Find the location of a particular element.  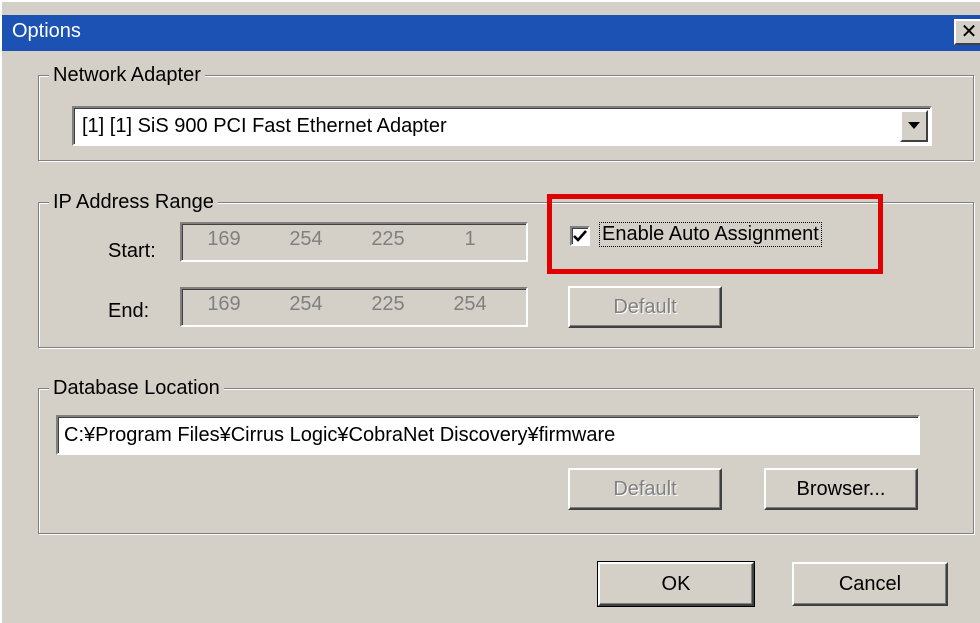

start-ip-field: 169 254 225 1 is located at coordinates (354, 242).